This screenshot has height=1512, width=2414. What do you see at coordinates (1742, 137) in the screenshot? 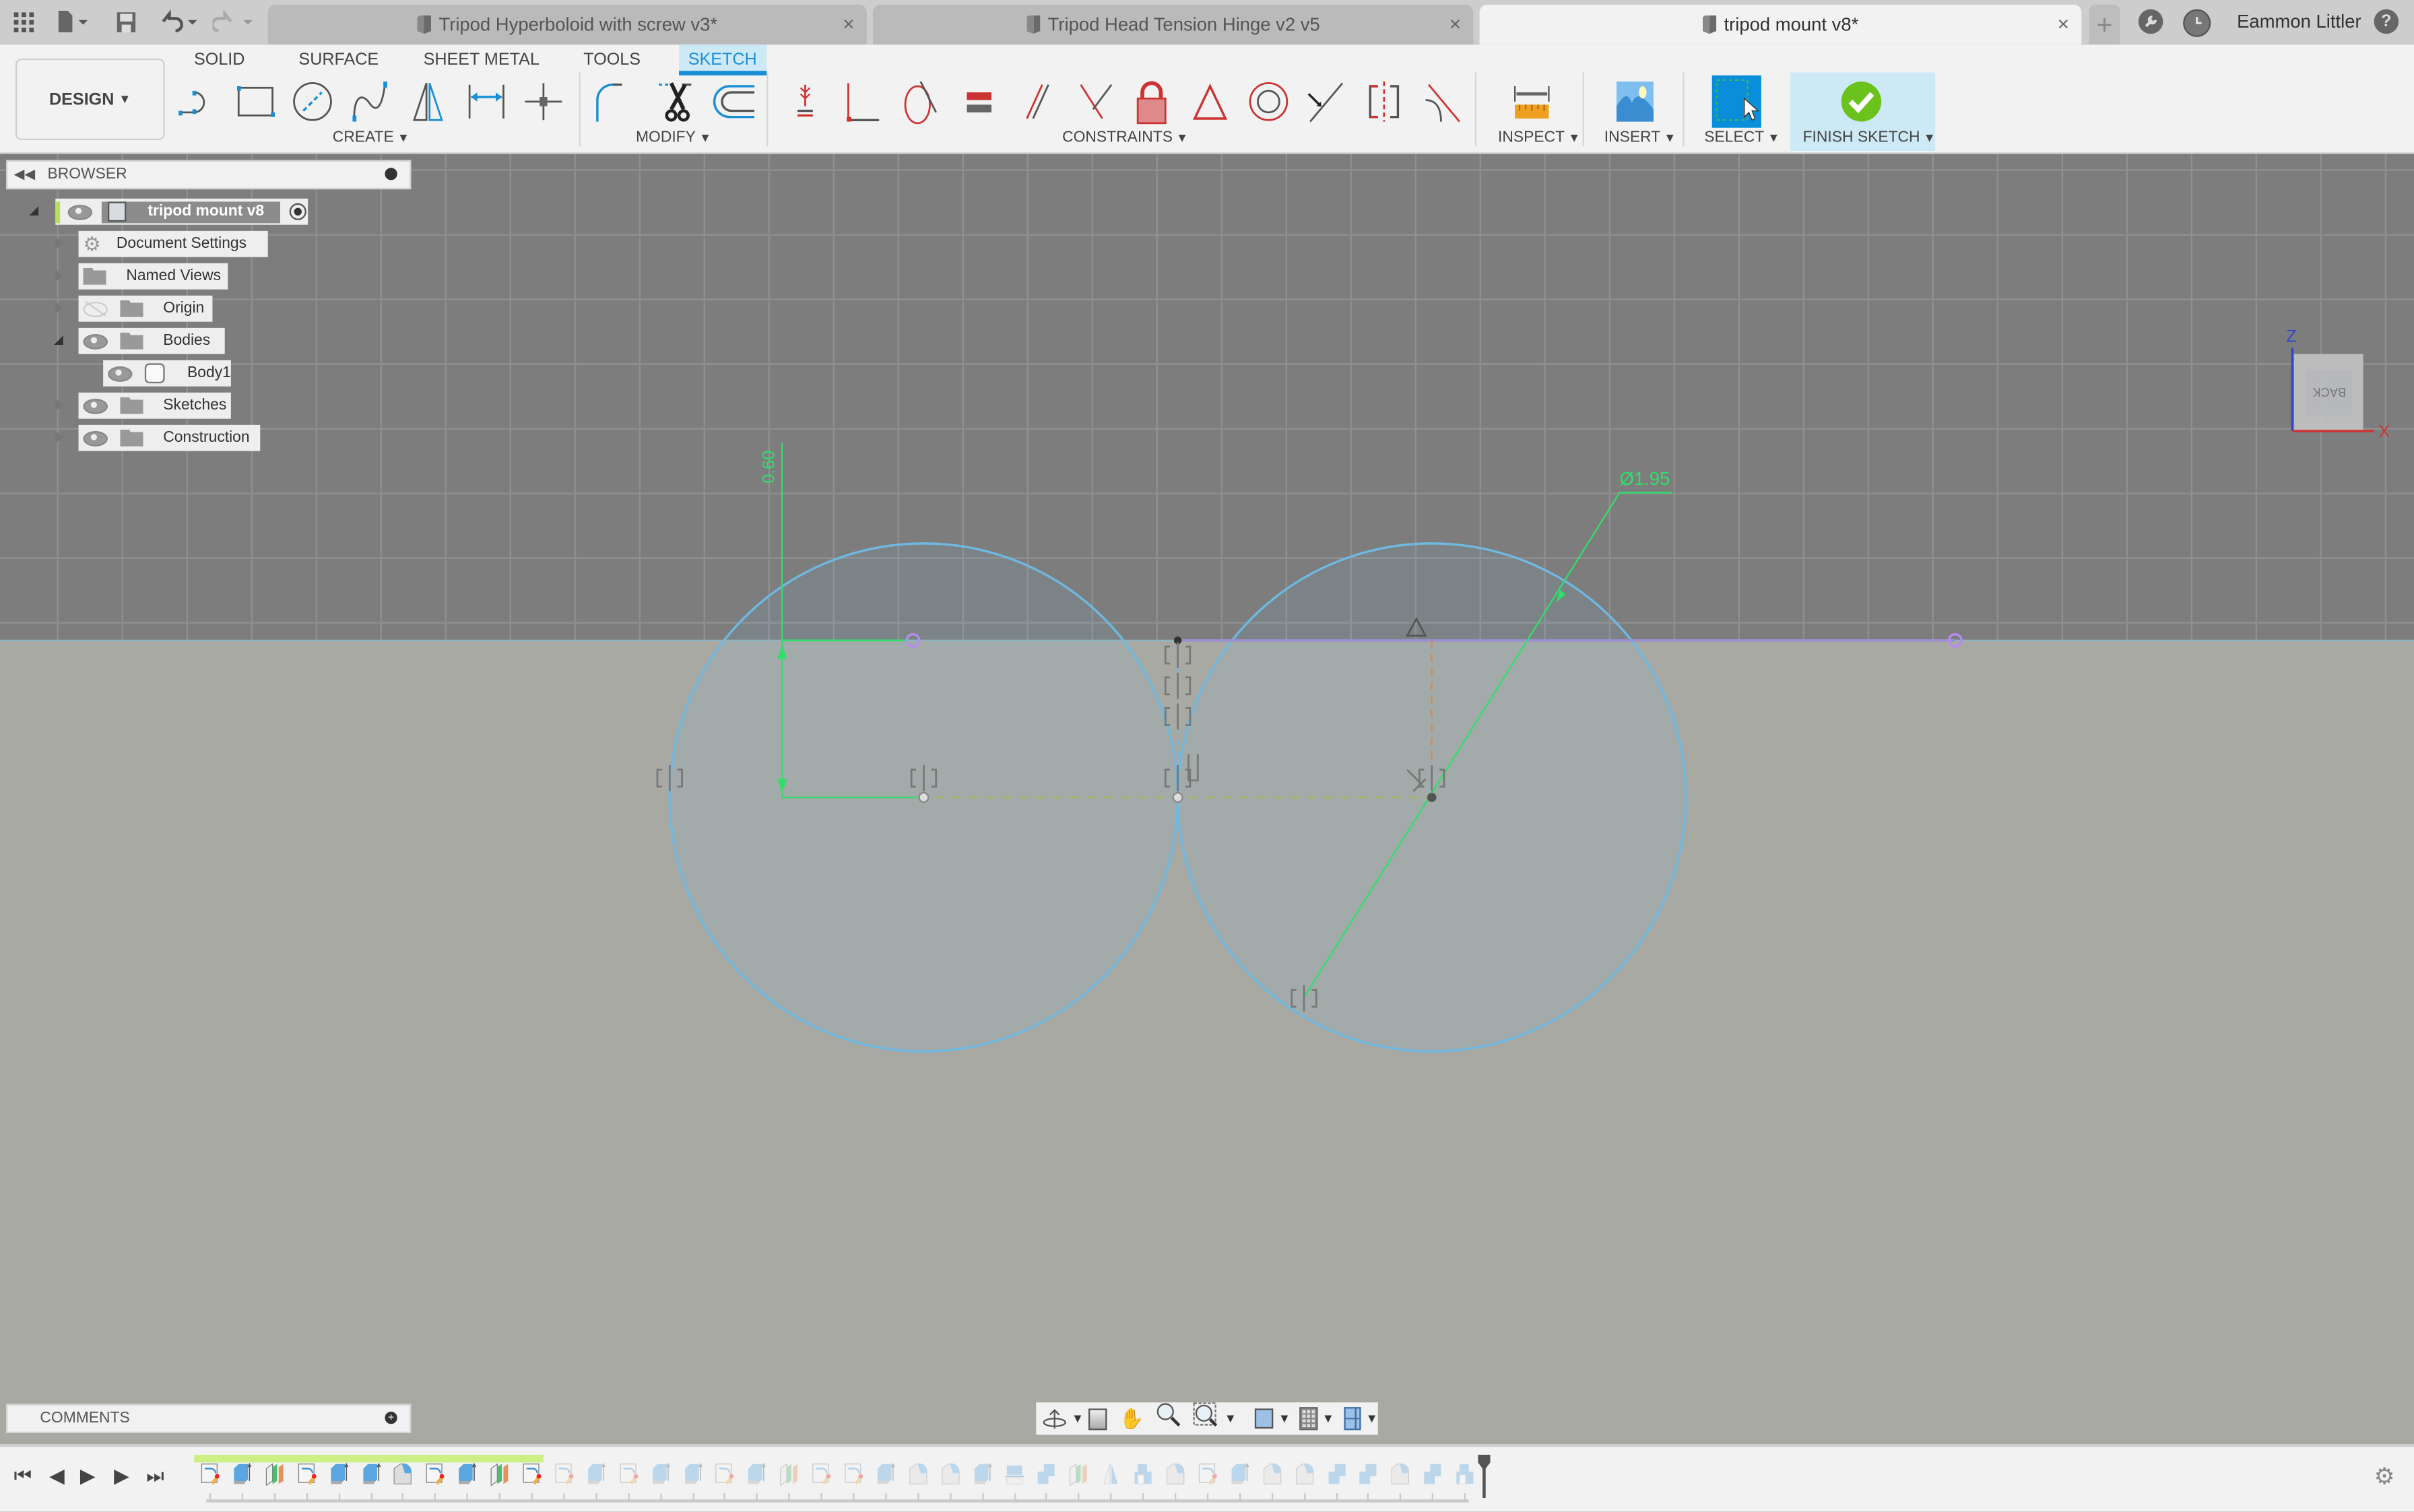
I see `select-menu: SELECT ▼` at bounding box center [1742, 137].